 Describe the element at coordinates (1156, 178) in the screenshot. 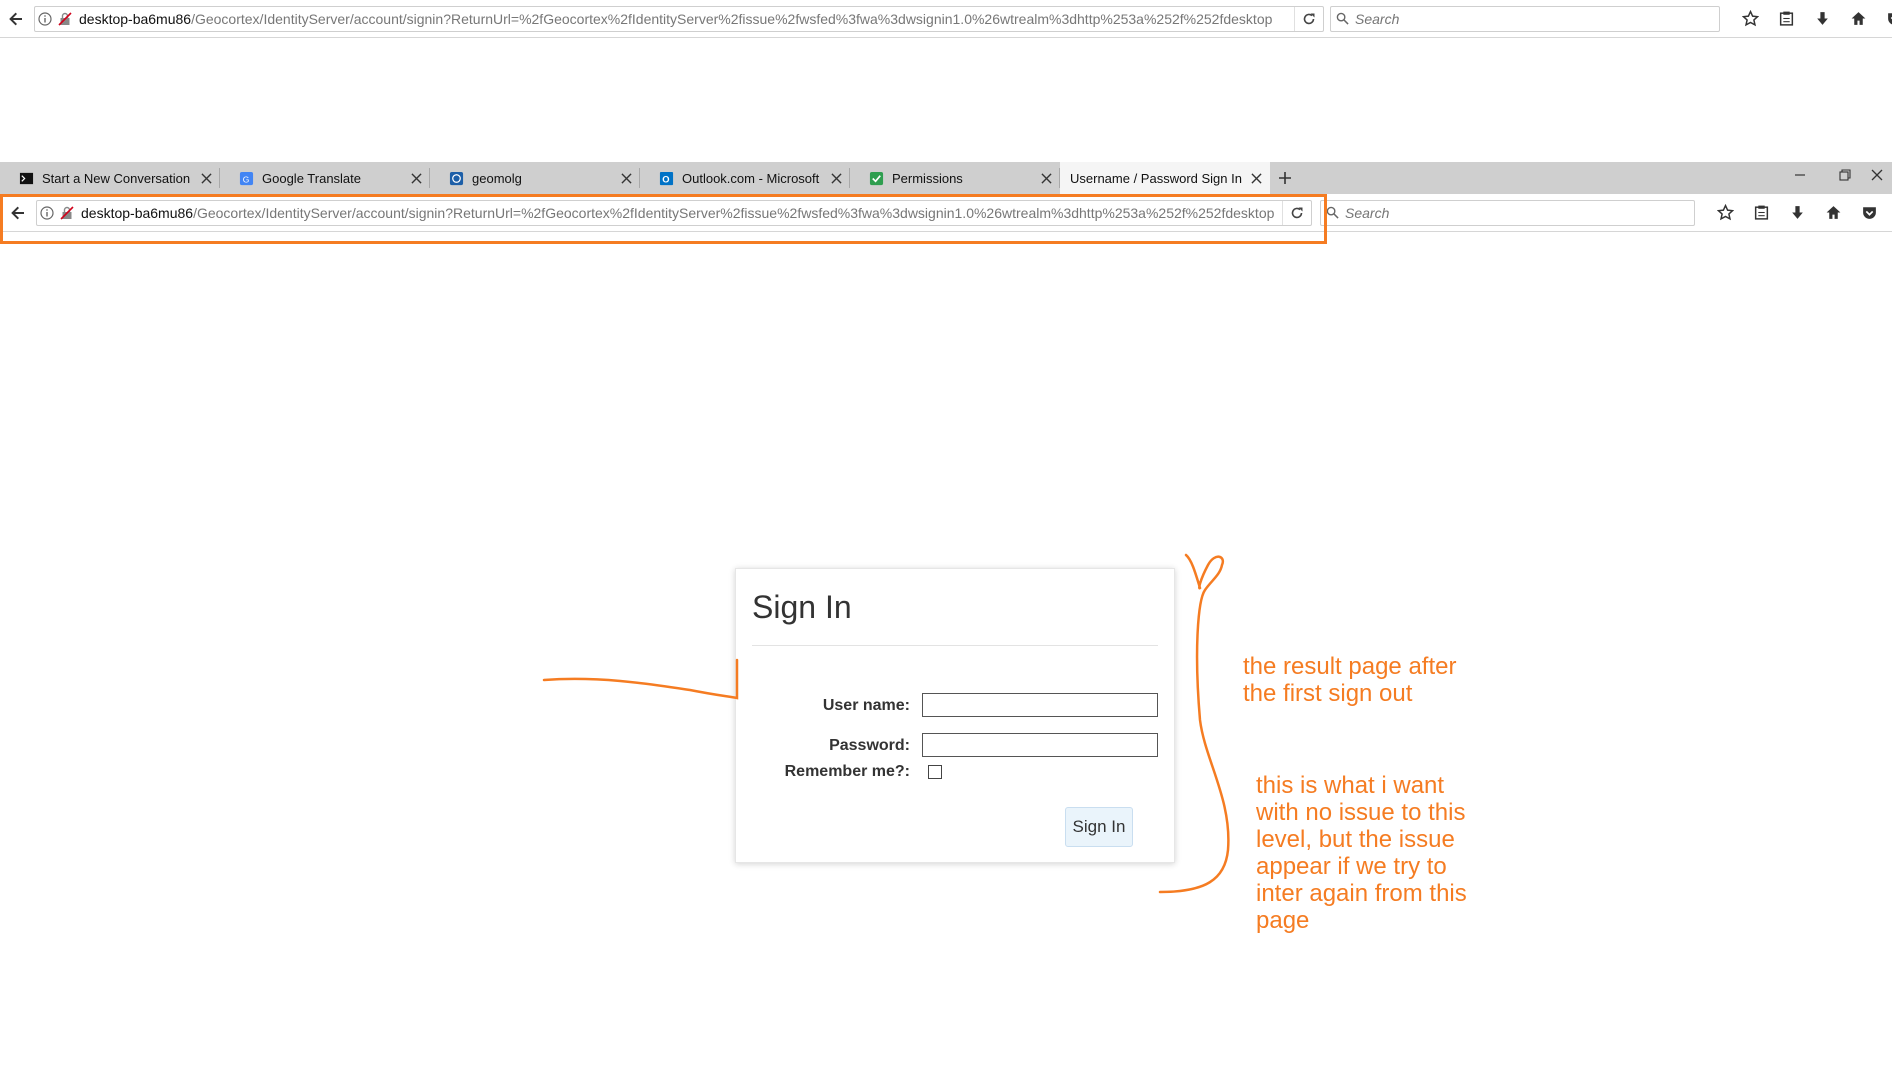

I see `tab-label: Username / Password Sign In` at that location.